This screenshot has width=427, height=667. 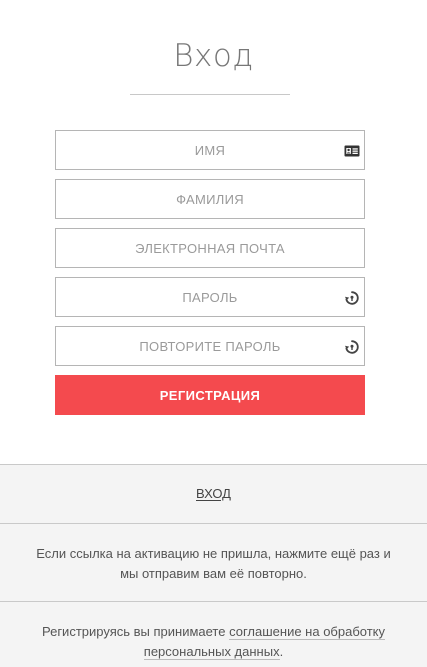 I want to click on password-input, so click(x=210, y=297).